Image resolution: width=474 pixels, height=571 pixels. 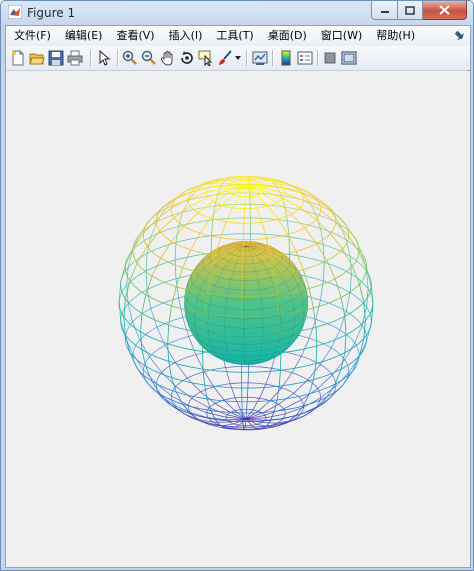 I want to click on minimize-button, so click(x=384, y=10).